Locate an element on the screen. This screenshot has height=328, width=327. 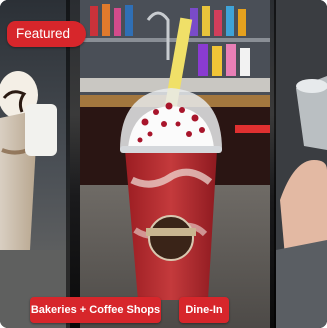
tag-chip-bakeries-coffee-shops: Bakeries + Coffee Shops is located at coordinates (95, 310).